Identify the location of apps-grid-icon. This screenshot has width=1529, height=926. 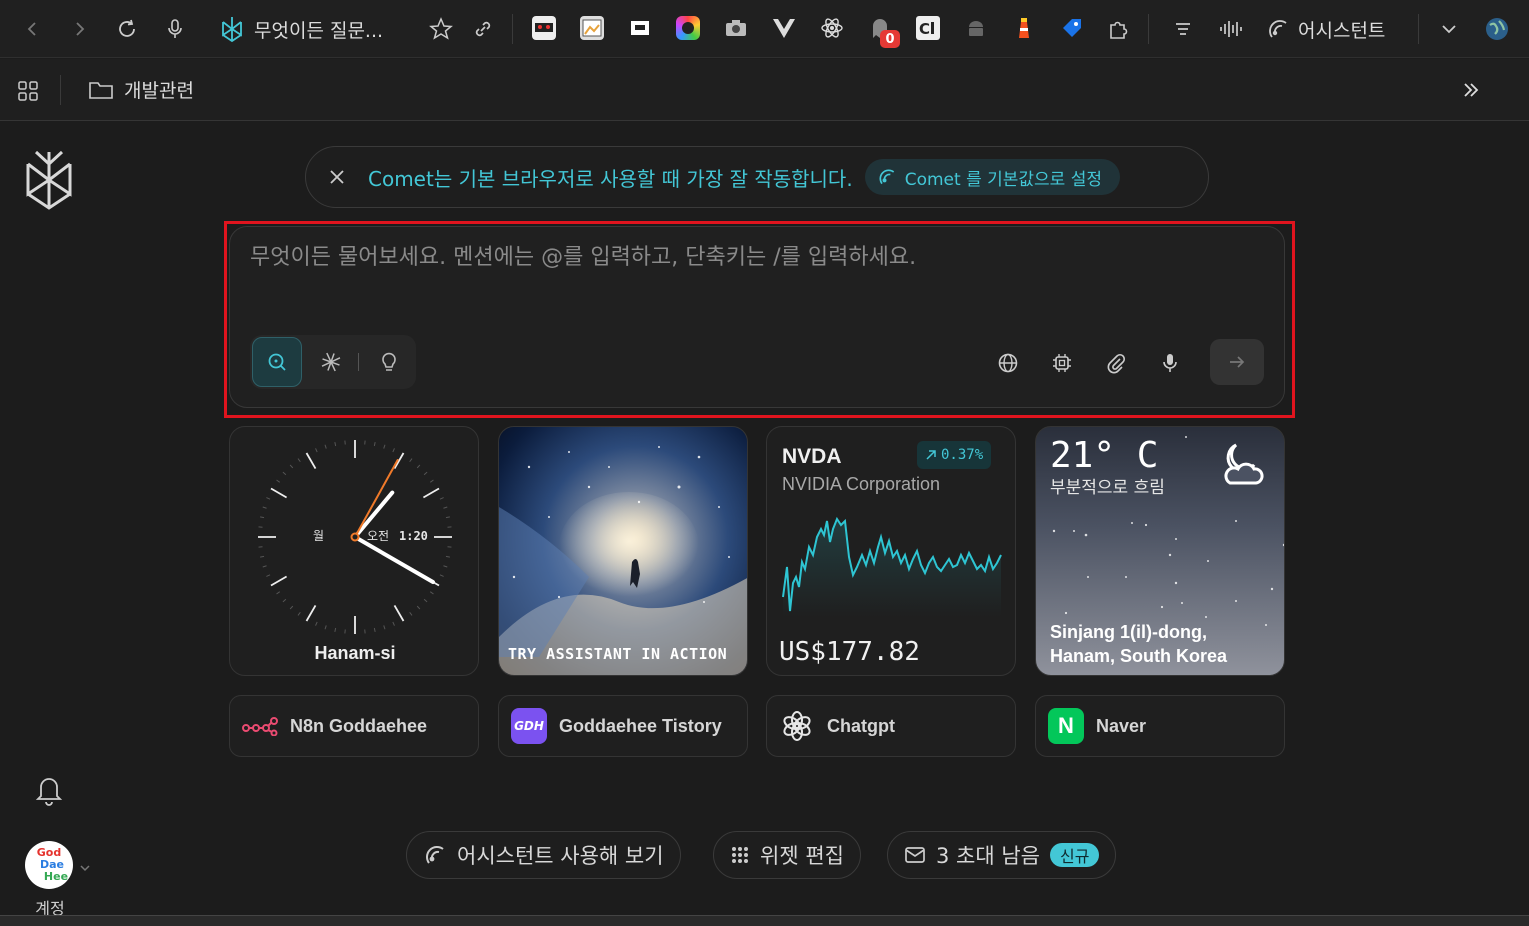
(28, 93).